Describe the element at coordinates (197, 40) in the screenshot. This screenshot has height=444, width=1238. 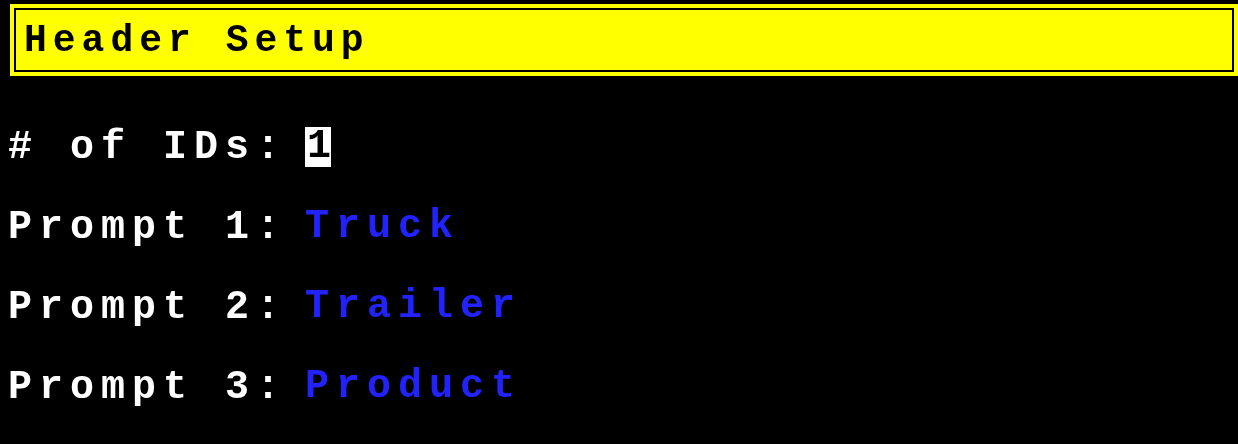
I see `header-title: Header Setup` at that location.